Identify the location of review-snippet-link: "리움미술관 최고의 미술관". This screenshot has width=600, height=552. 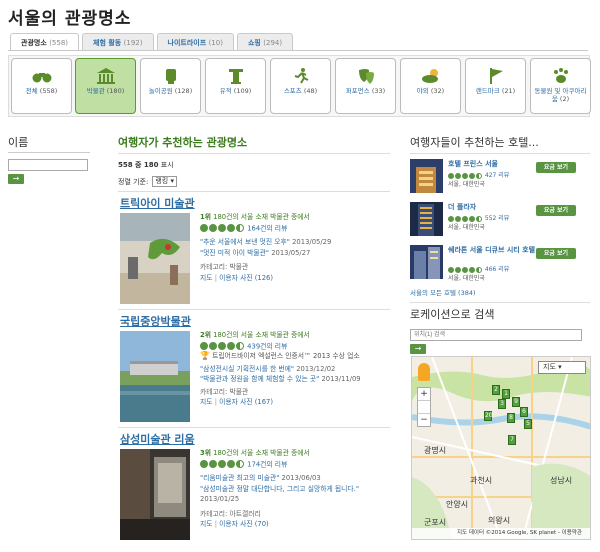
(239, 478).